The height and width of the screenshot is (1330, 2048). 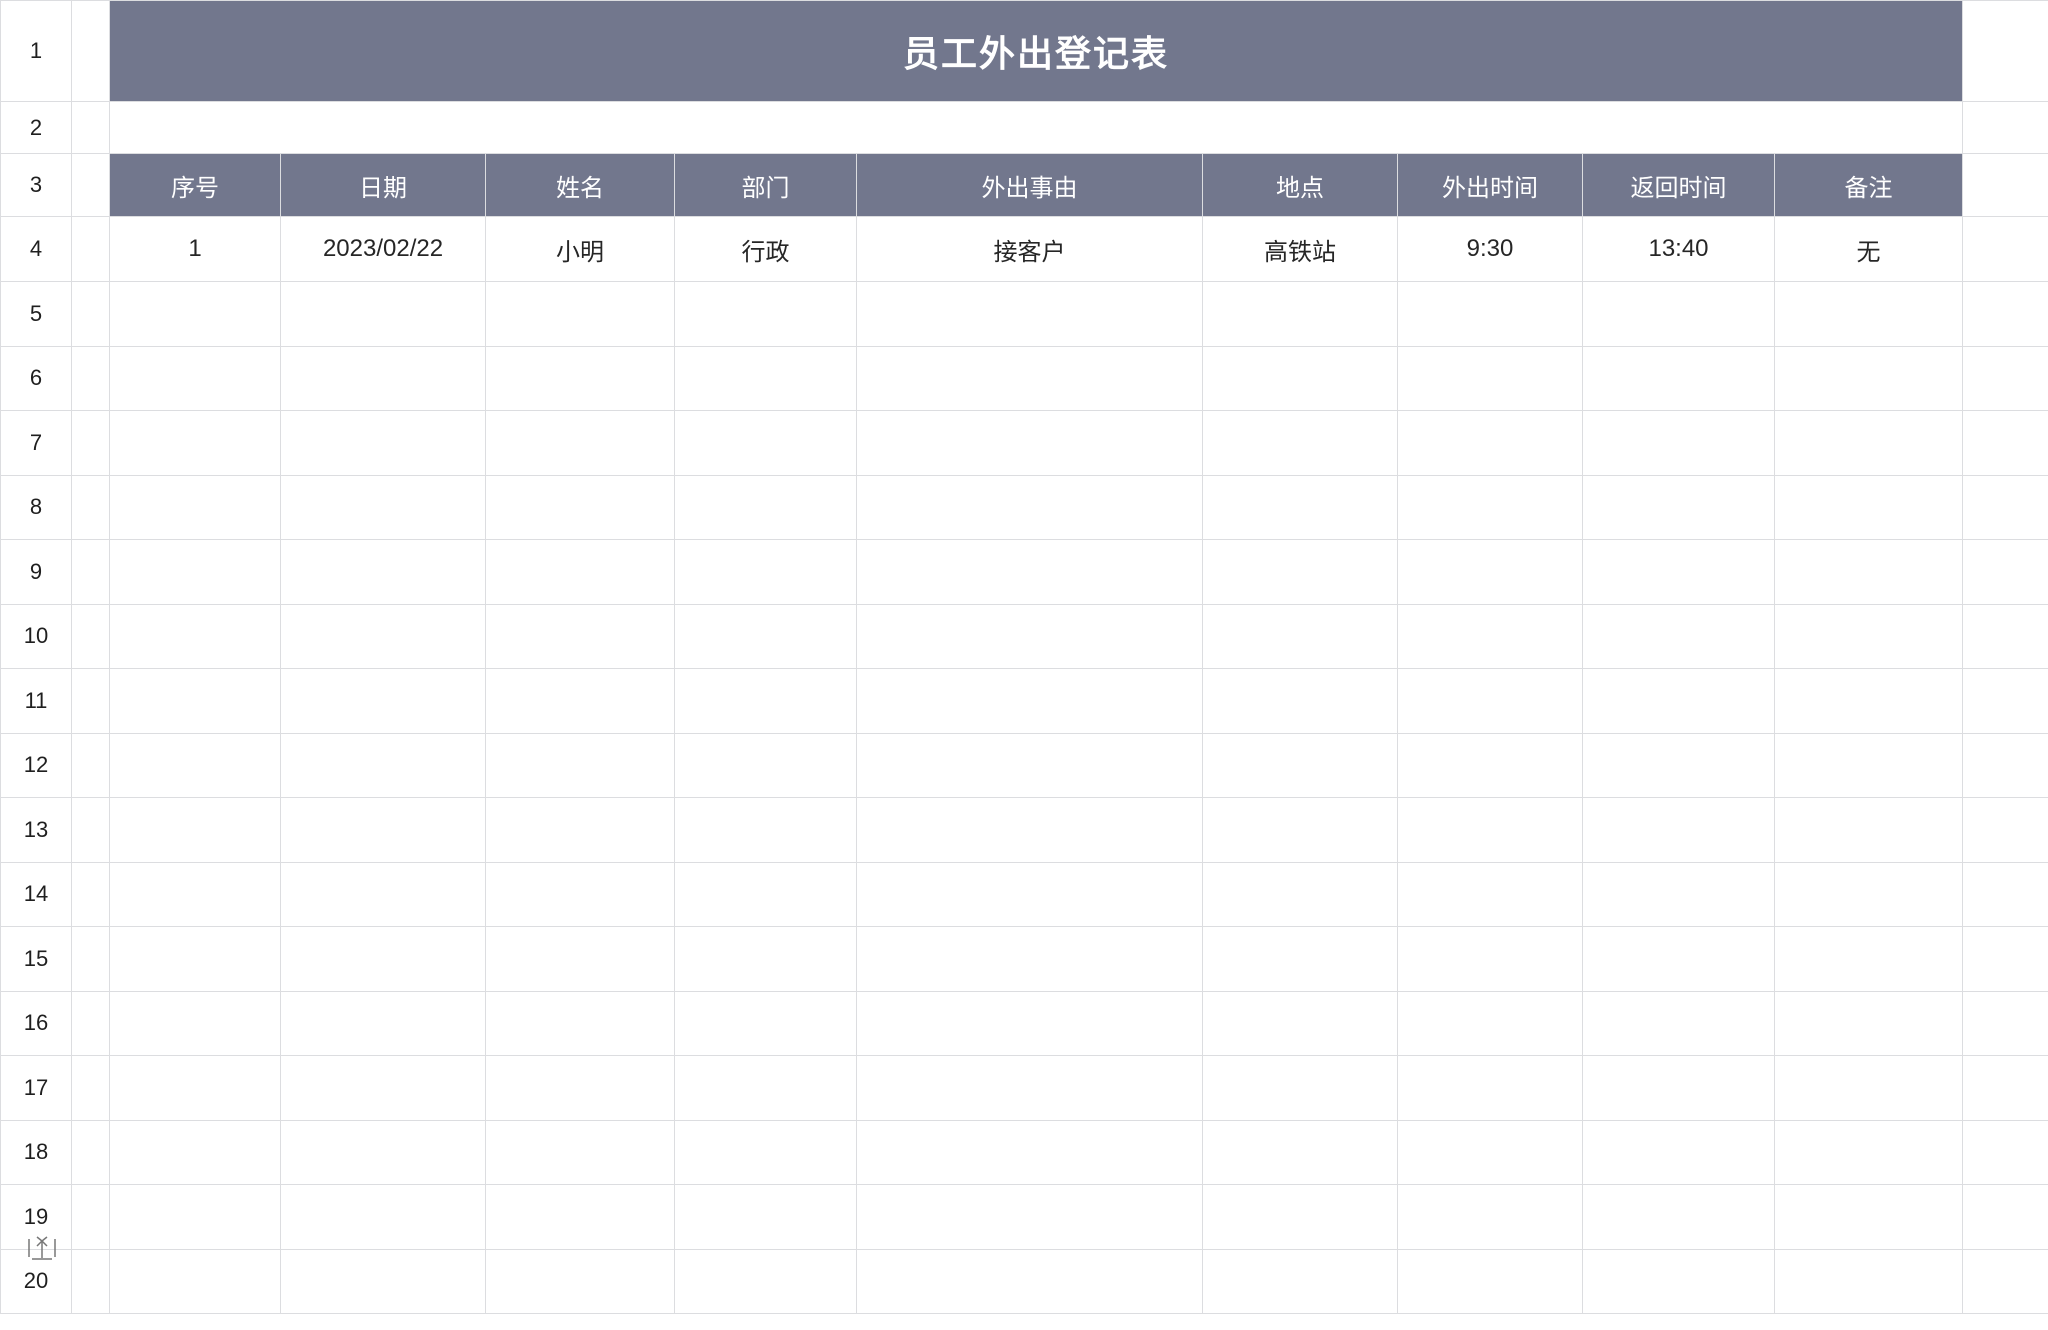 I want to click on cell-reason: 接客户, so click(x=1029, y=249).